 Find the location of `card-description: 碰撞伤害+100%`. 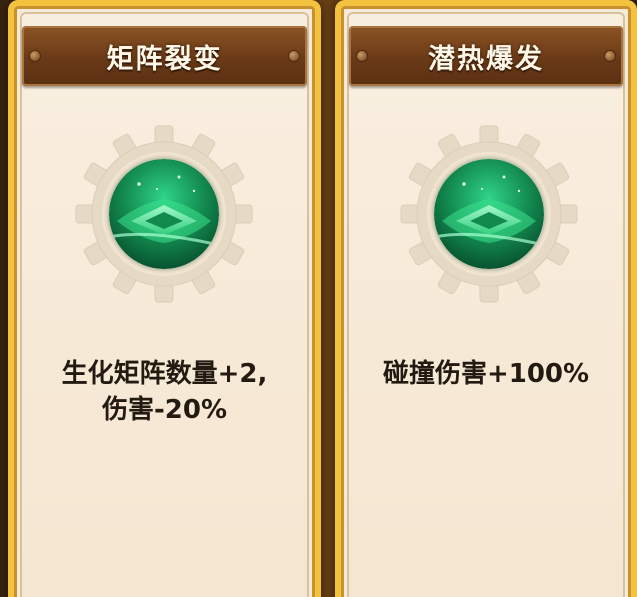

card-description: 碰撞伤害+100% is located at coordinates (486, 374).